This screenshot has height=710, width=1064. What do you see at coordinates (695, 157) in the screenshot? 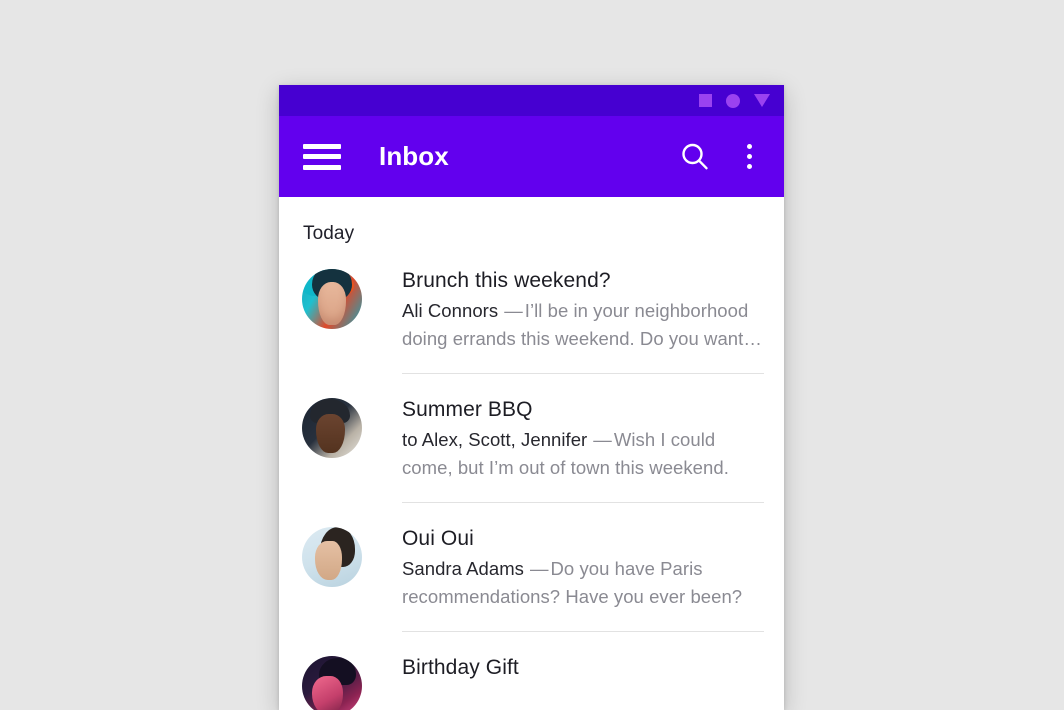
I see `search-icon` at bounding box center [695, 157].